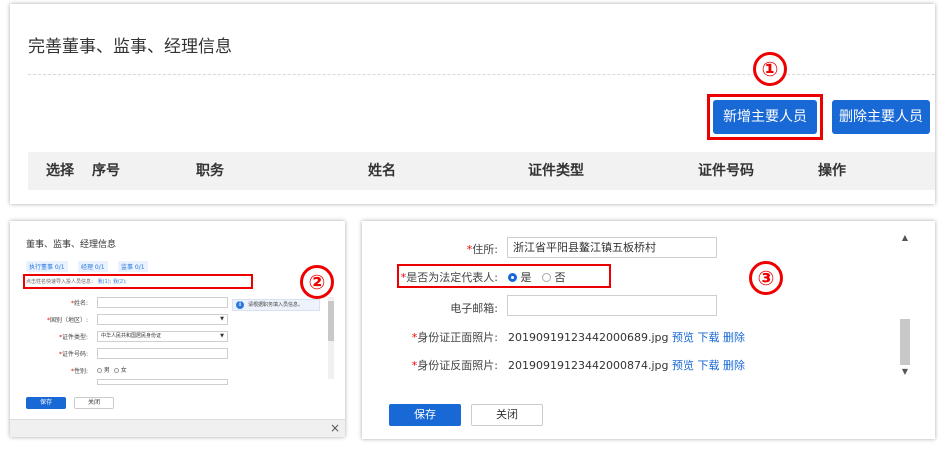 Image resolution: width=945 pixels, height=451 pixels. What do you see at coordinates (765, 117) in the screenshot?
I see `add-key-person-button: 新增主要人员` at bounding box center [765, 117].